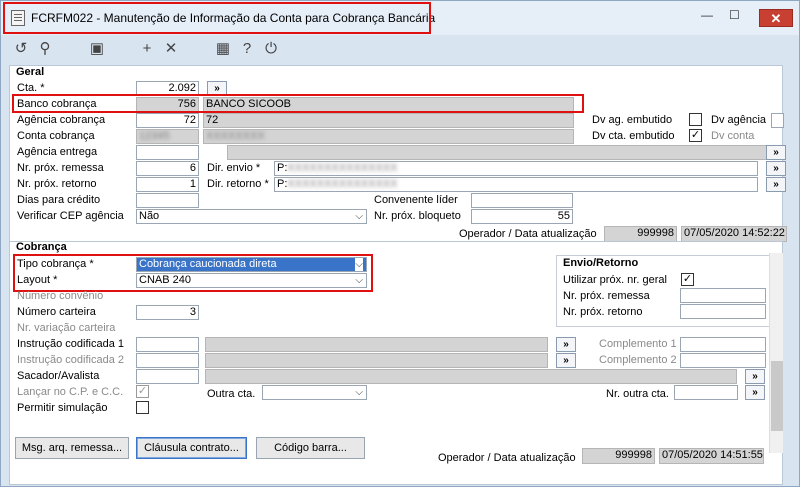 The image size is (800, 487). What do you see at coordinates (400, 49) in the screenshot?
I see `toolbar: ↺ ⚲ ▣ + ✕ ▦ ? ⏻` at bounding box center [400, 49].